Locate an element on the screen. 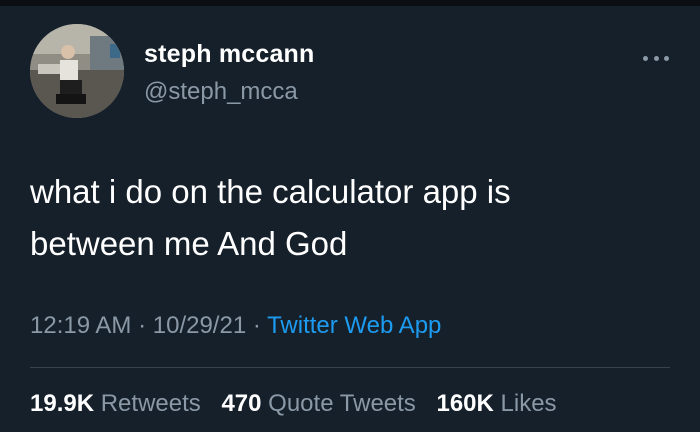  avatar is located at coordinates (77, 71).